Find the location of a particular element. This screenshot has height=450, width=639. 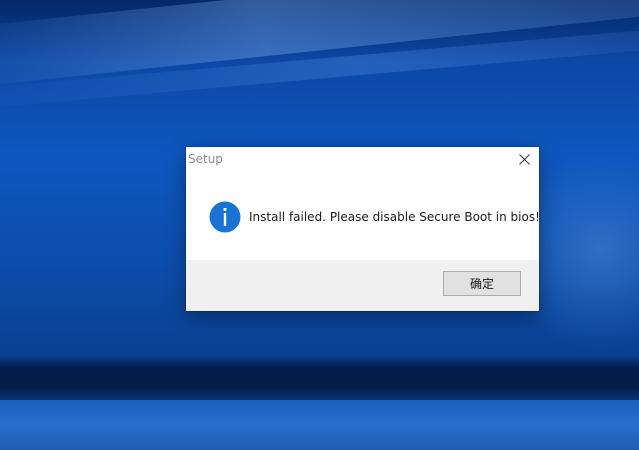

info-icon is located at coordinates (225, 217).